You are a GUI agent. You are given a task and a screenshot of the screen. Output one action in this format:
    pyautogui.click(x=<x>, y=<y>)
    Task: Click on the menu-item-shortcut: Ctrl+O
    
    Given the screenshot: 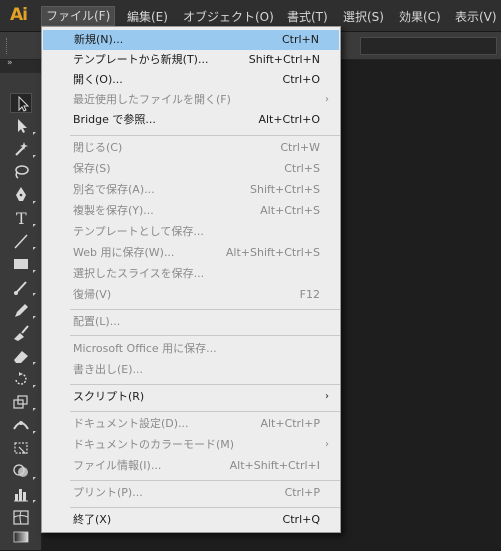 What is the action you would take?
    pyautogui.click(x=301, y=79)
    